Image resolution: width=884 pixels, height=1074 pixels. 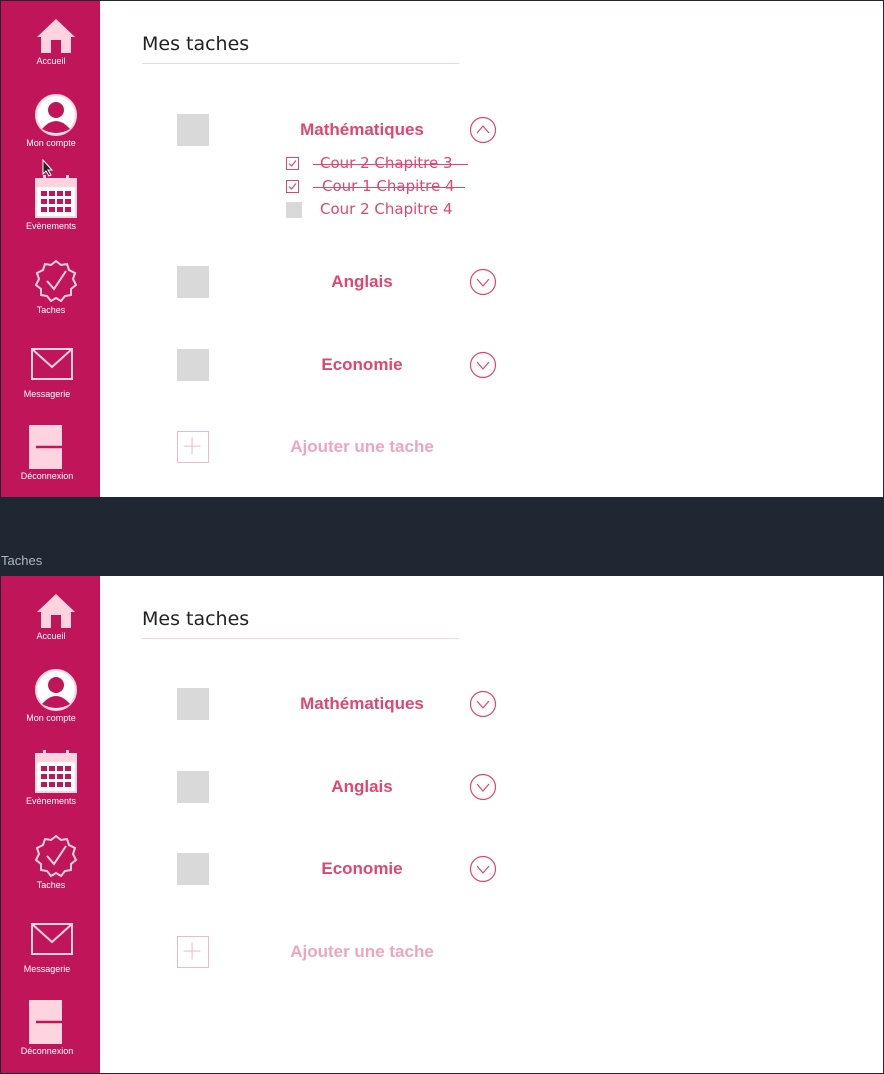 I want to click on window-divider: Taches, so click(x=442, y=536).